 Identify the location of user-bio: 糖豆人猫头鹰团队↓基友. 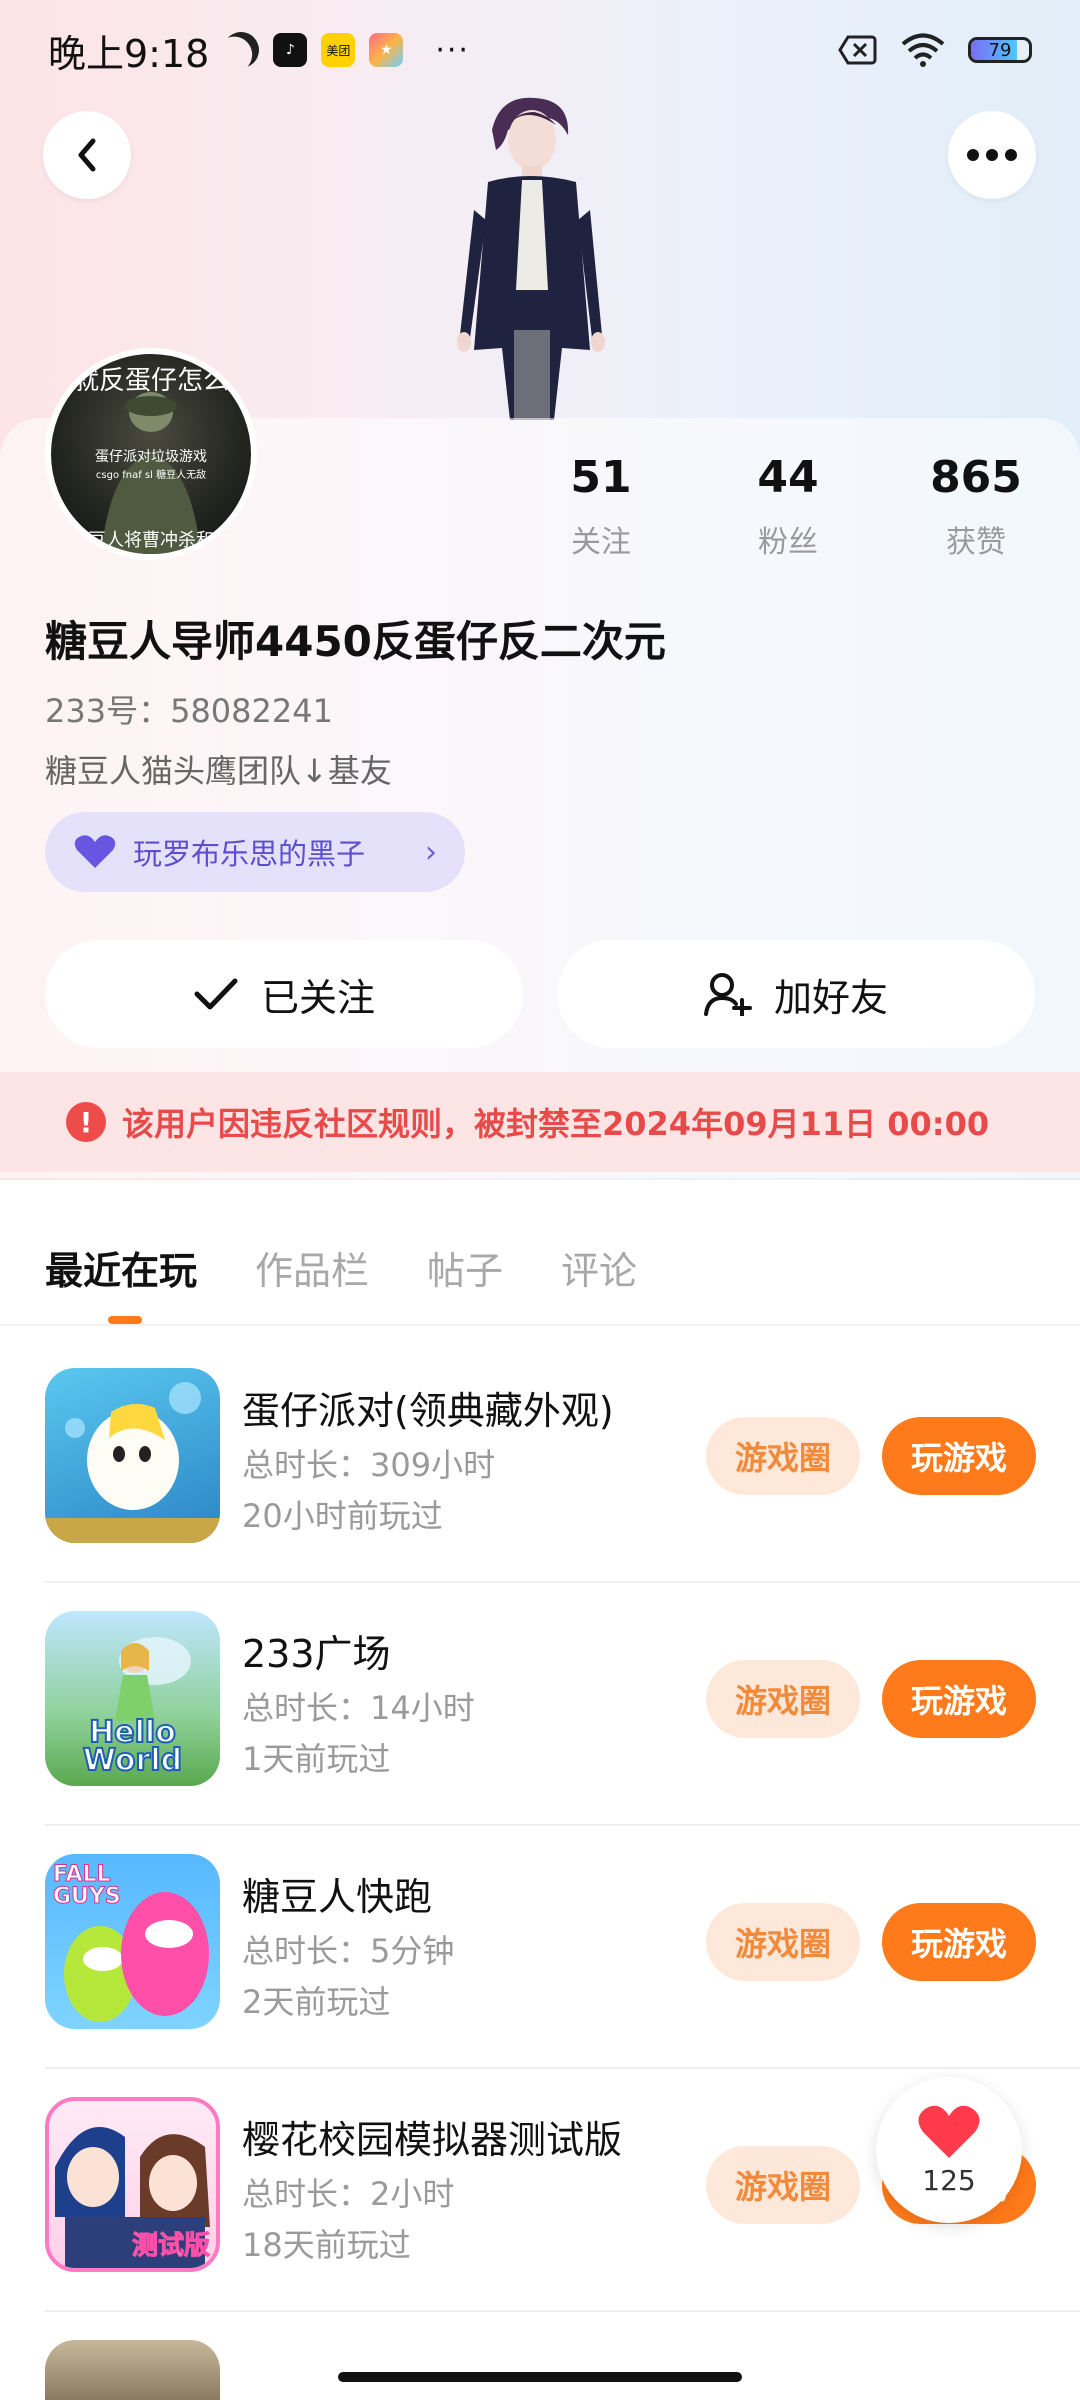
(218, 771).